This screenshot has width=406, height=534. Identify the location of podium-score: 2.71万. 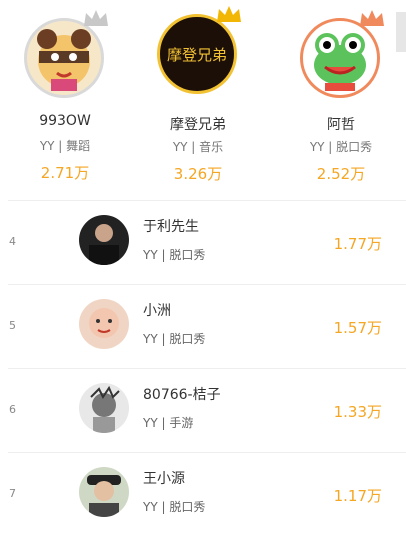
(65, 173).